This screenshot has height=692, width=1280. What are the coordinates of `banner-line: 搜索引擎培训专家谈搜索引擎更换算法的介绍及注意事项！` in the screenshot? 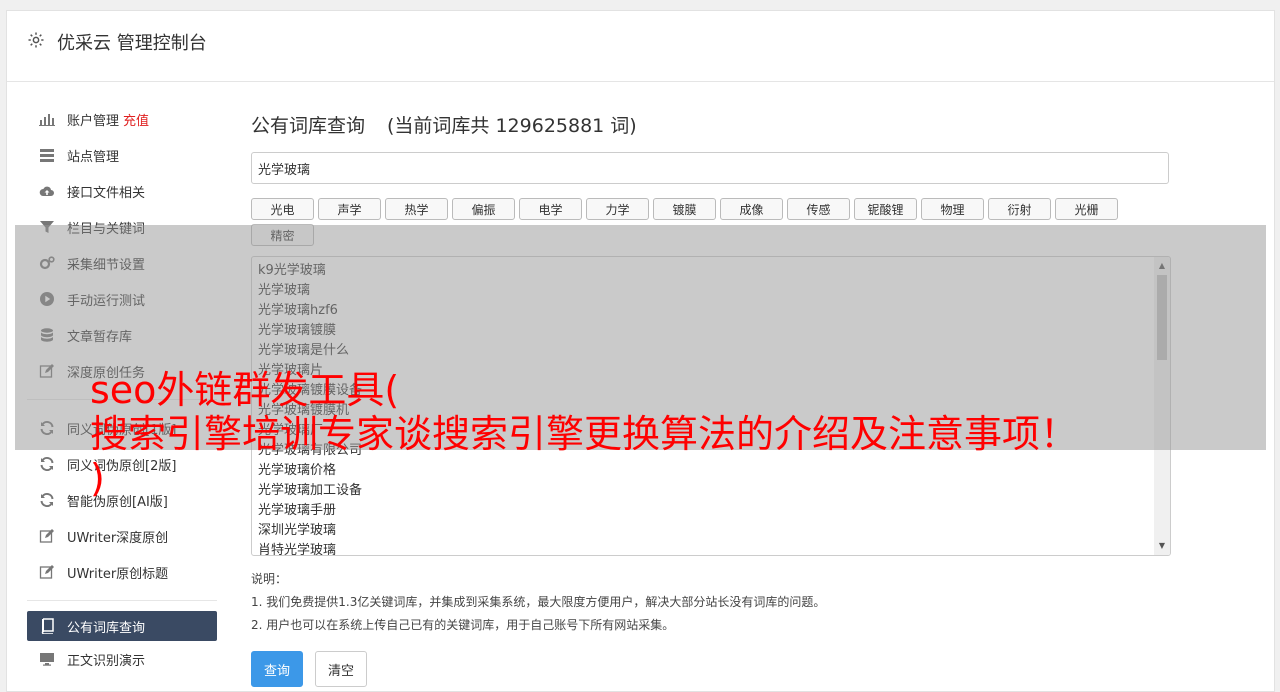 It's located at (584, 434).